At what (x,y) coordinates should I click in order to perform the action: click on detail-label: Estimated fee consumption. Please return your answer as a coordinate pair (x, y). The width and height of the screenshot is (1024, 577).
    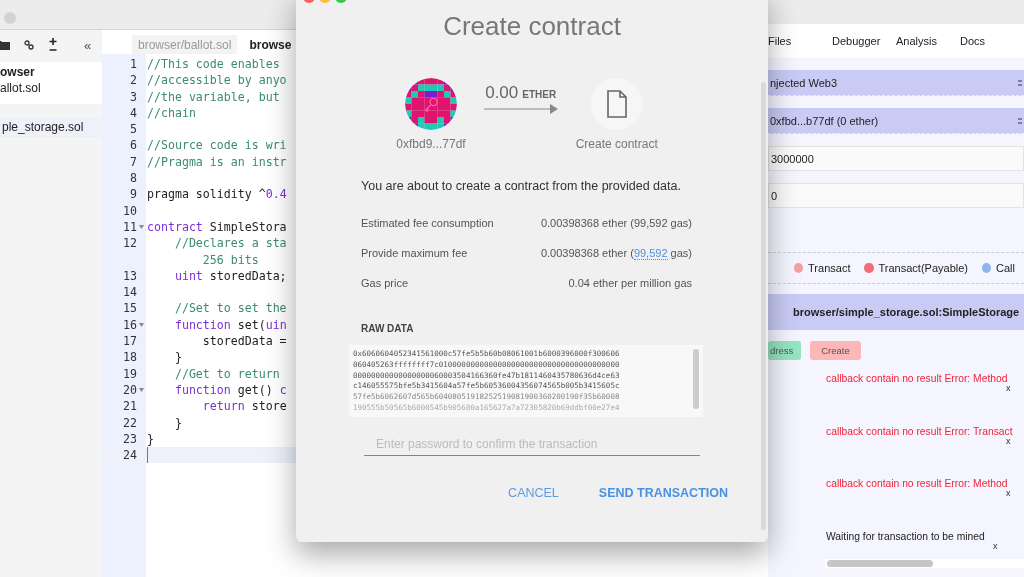
    Looking at the image, I should click on (427, 223).